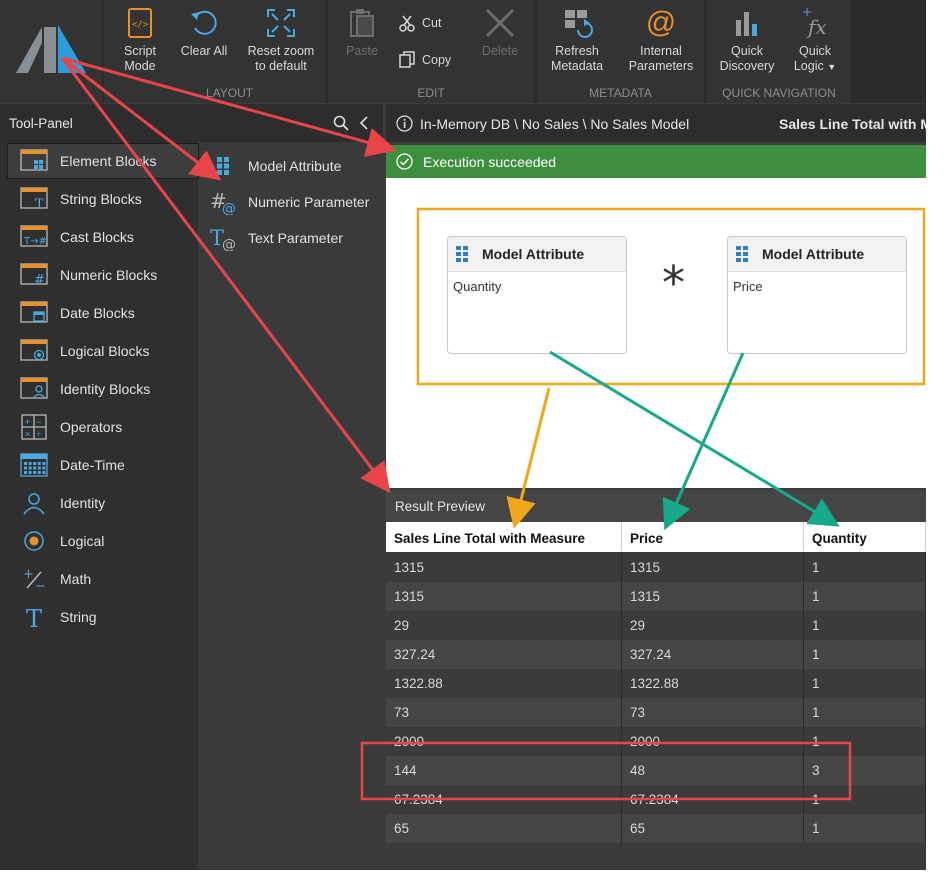  I want to click on category-date-blocks: Date Blocks, so click(103, 313).